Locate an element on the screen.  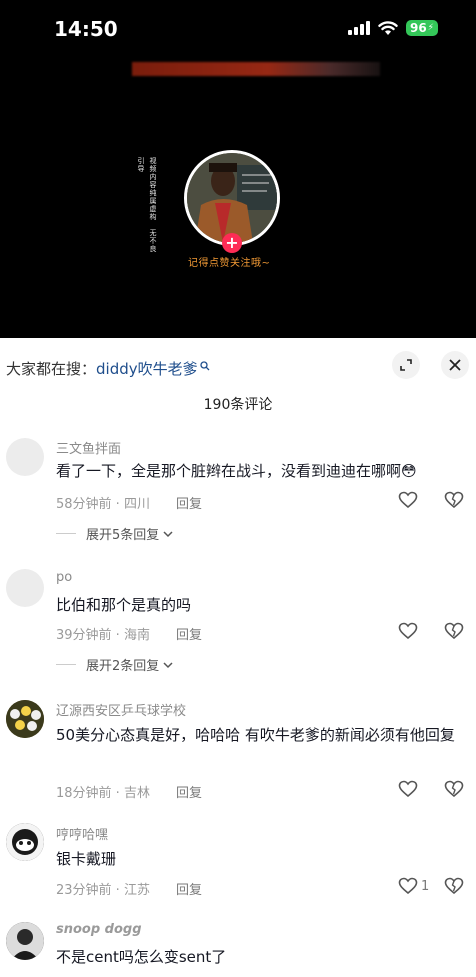
comment-author: snoop dogg is located at coordinates (99, 929).